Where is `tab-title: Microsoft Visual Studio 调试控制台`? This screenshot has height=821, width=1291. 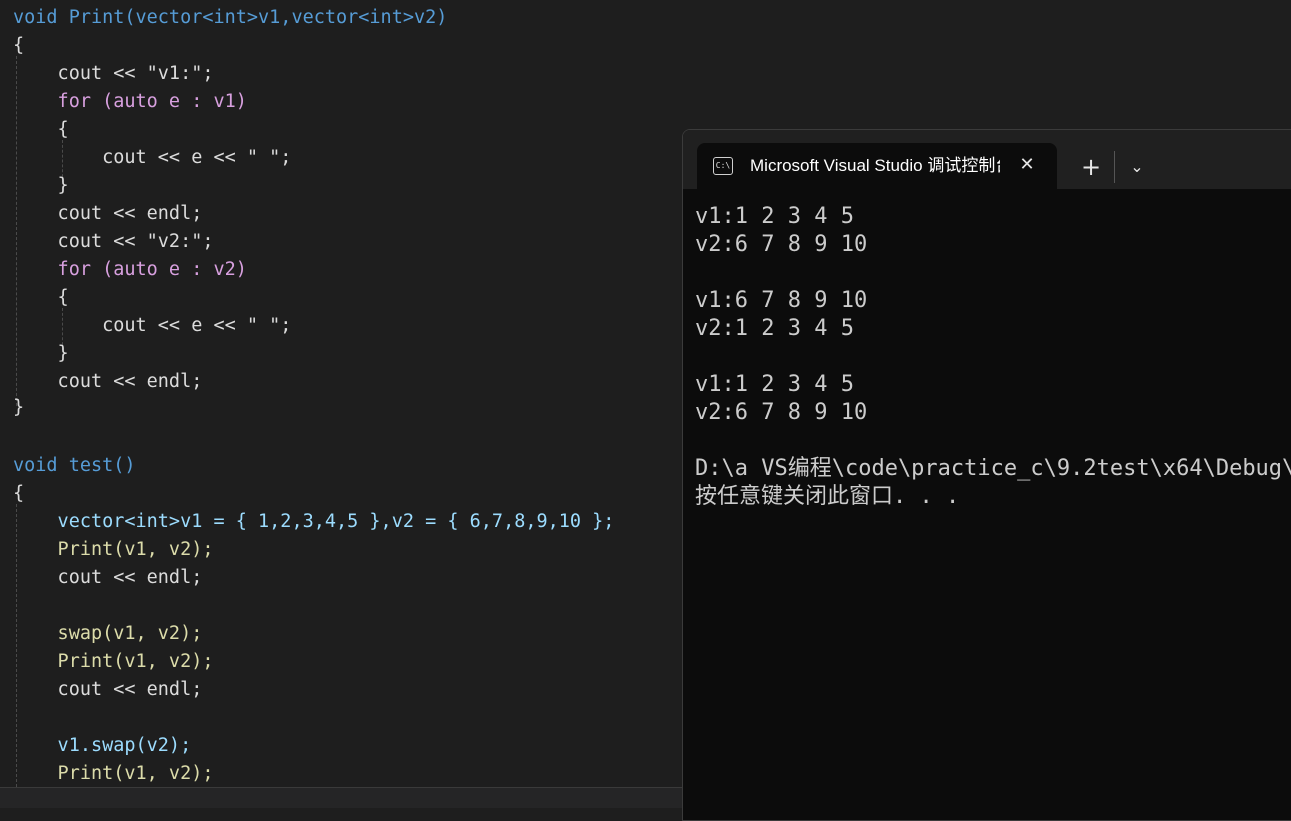
tab-title: Microsoft Visual Studio 调试控制台 is located at coordinates (875, 165).